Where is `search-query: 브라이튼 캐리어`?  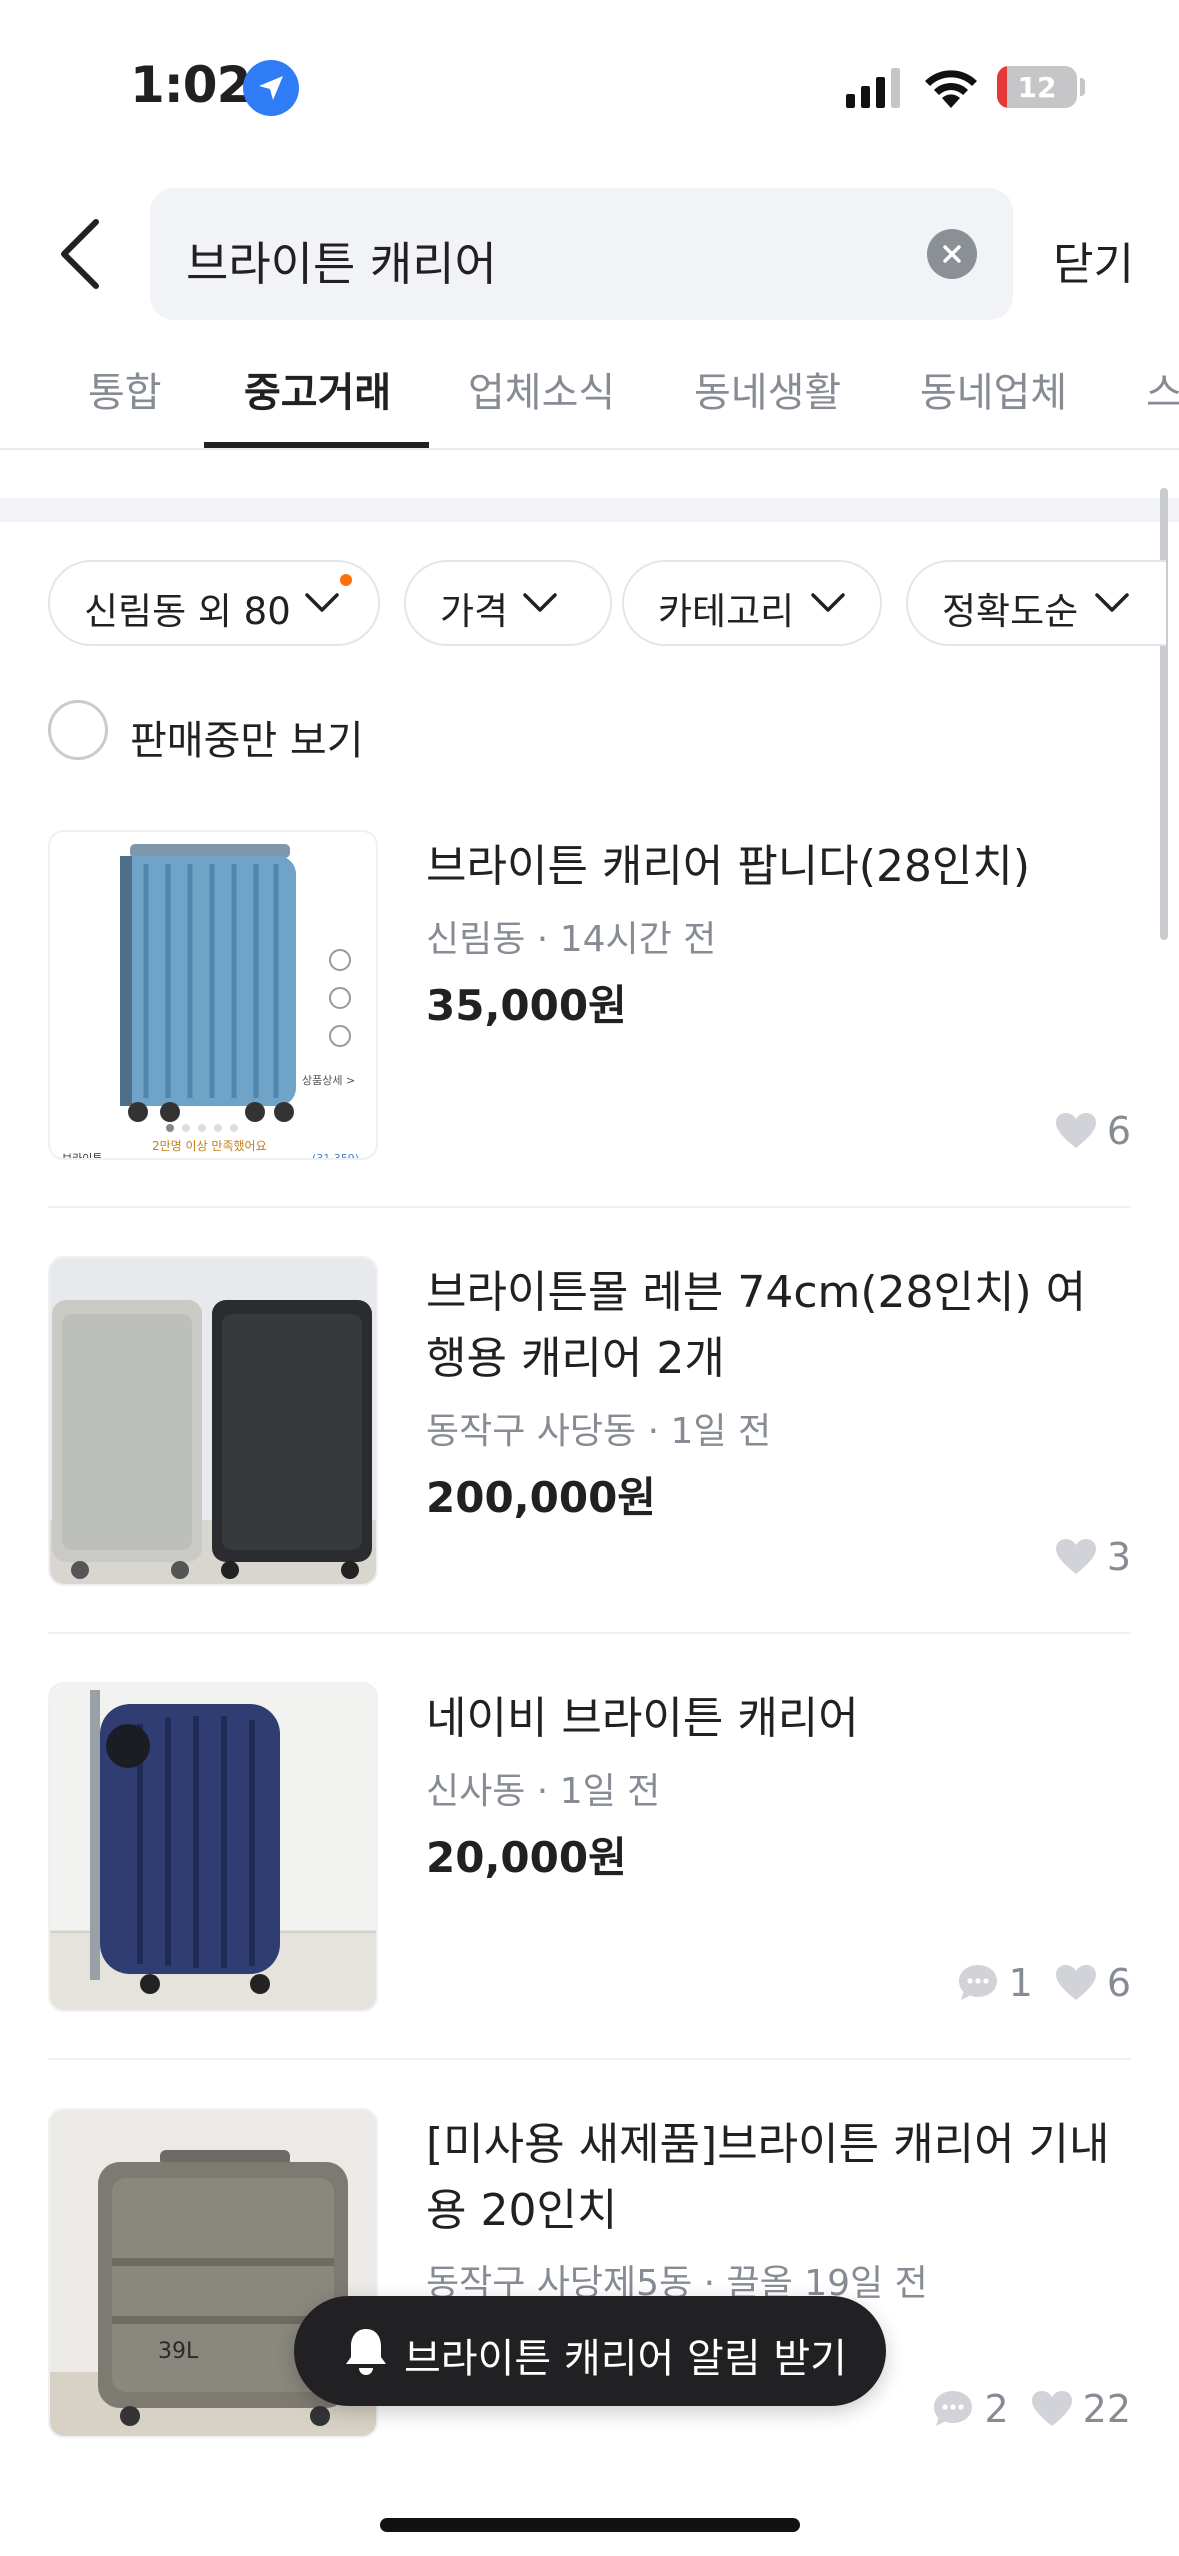 search-query: 브라이튼 캐리어 is located at coordinates (341, 261).